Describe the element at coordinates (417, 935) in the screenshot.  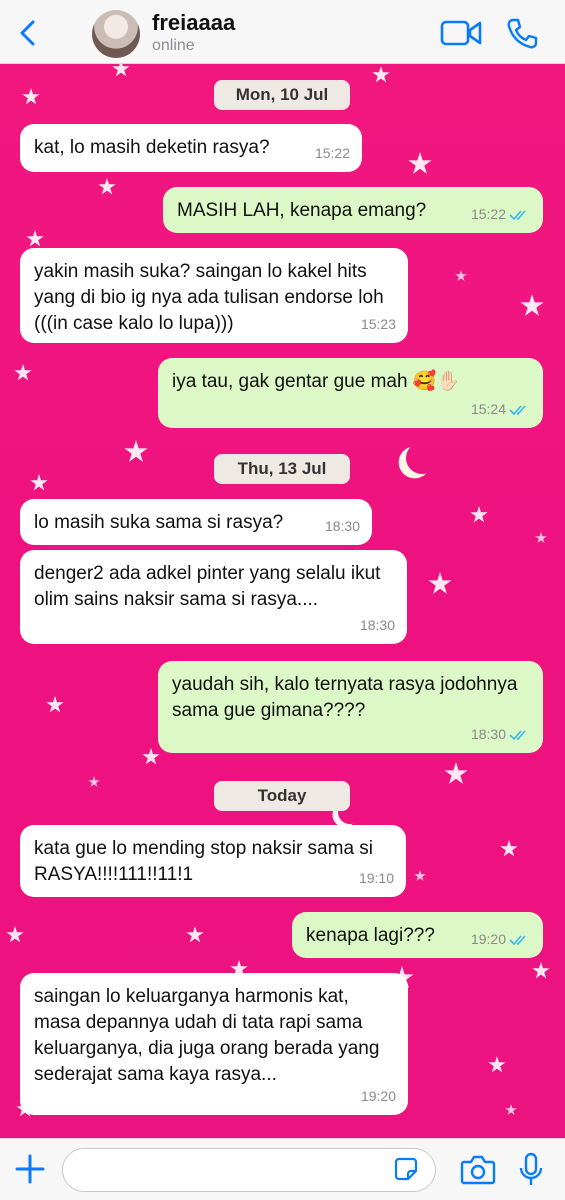
I see `outgoing-message: kenapa lagi??? 19:20` at that location.